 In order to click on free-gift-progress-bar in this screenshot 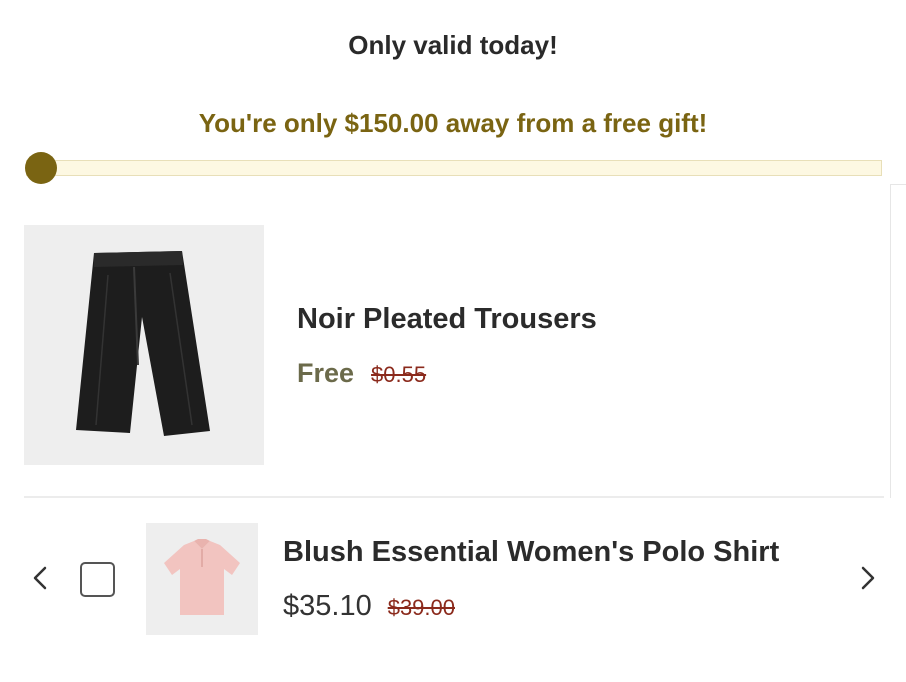, I will do `click(454, 168)`.